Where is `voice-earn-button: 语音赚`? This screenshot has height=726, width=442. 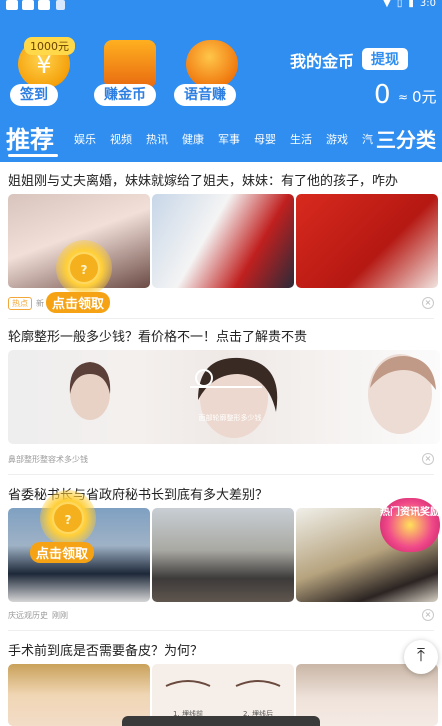
voice-earn-button: 语音赚 is located at coordinates (210, 70).